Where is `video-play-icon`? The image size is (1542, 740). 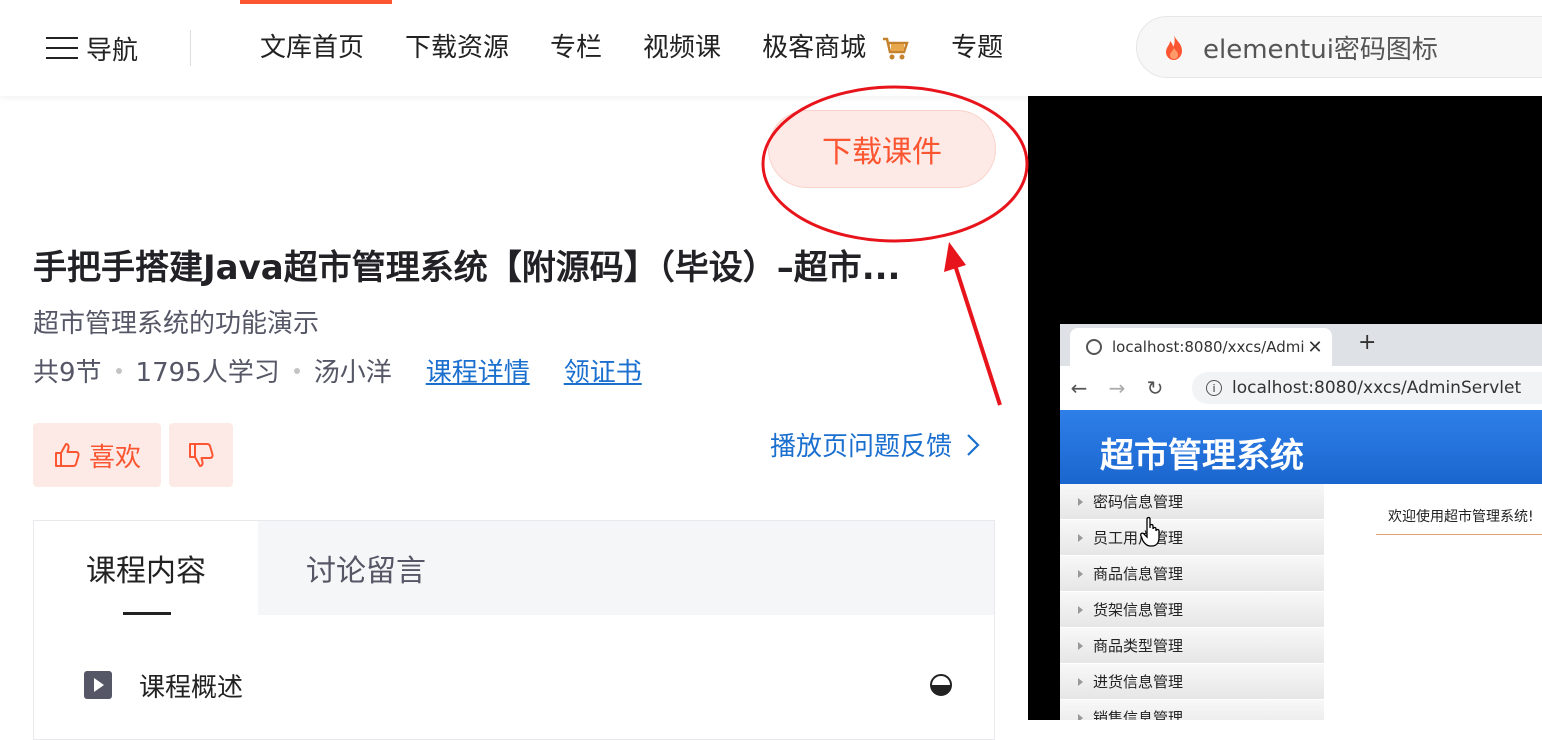 video-play-icon is located at coordinates (98, 685).